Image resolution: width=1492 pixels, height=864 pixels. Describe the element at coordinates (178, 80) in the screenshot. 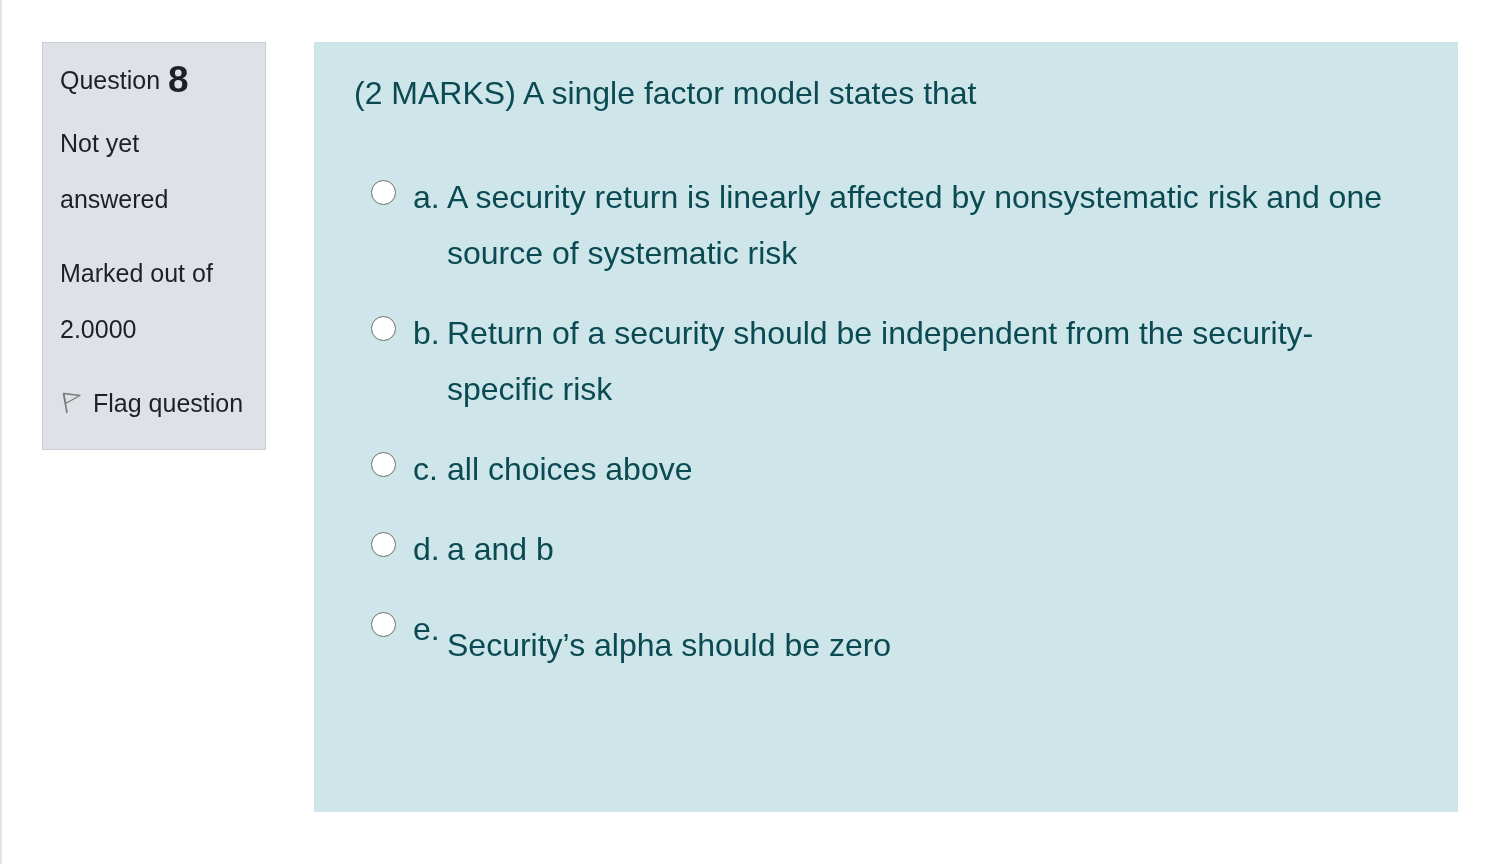

I see `question-number: 8` at that location.